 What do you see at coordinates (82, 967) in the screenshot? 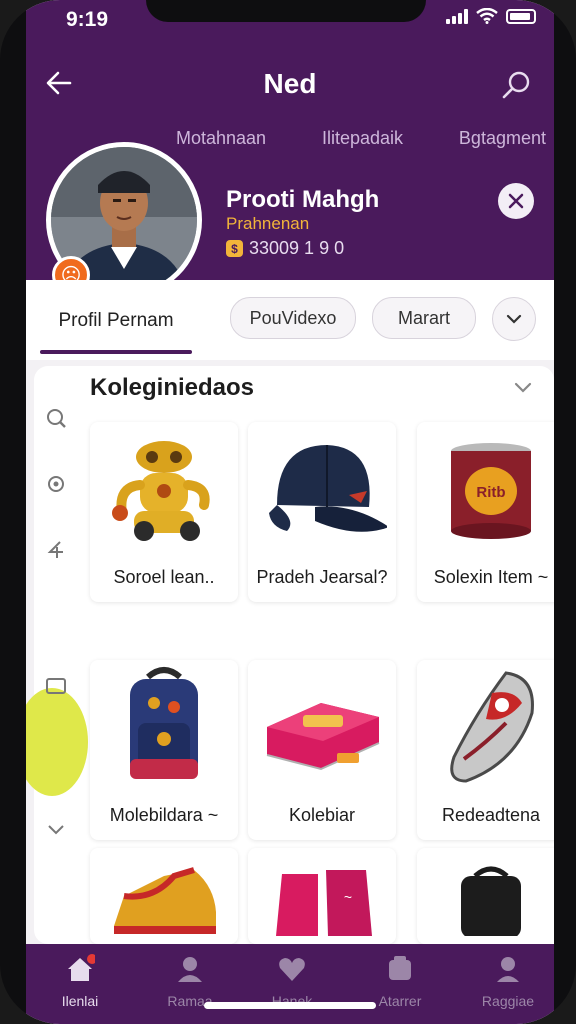
I see `home-icon` at bounding box center [82, 967].